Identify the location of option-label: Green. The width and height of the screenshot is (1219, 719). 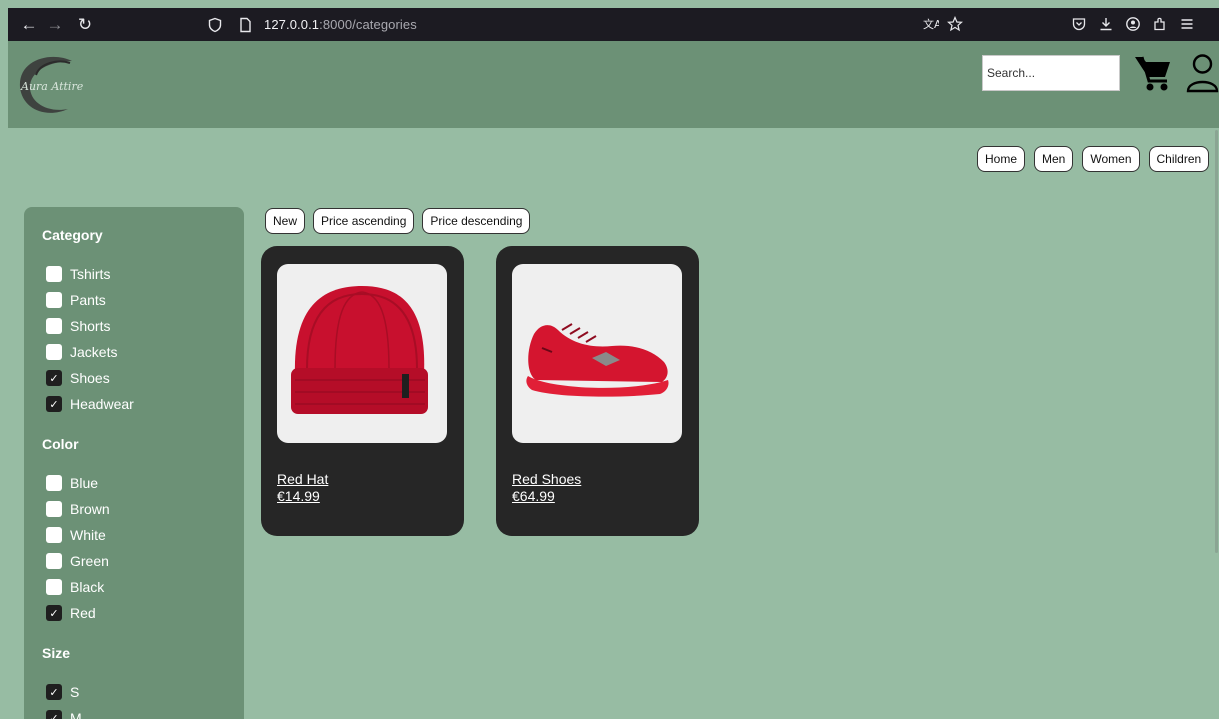
(89, 561).